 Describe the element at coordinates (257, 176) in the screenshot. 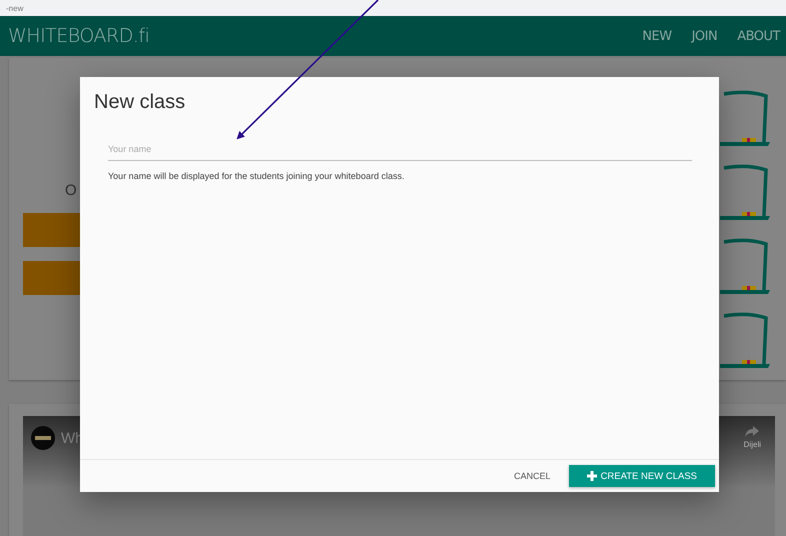

I see `helper-text: Your name will be displayed for the students joining your whiteboard class.` at that location.